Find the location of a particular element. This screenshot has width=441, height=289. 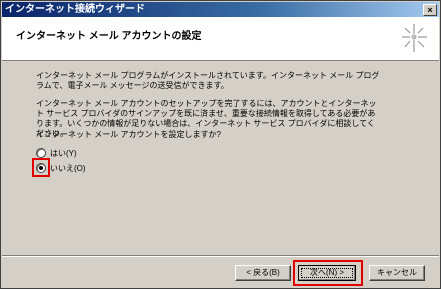

radio-no-highlight is located at coordinates (41, 167).